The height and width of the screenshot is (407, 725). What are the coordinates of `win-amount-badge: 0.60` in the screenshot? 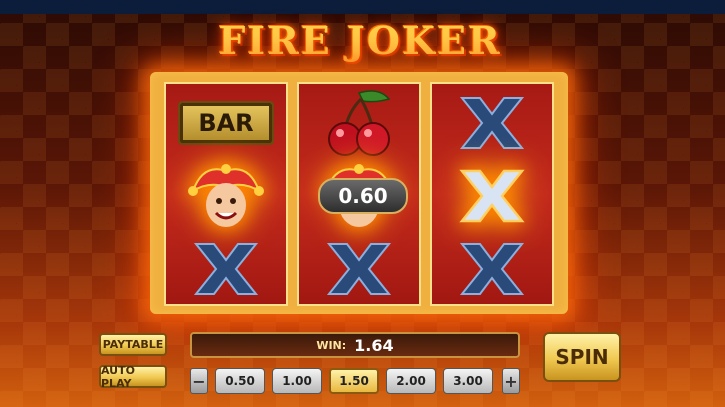 It's located at (363, 196).